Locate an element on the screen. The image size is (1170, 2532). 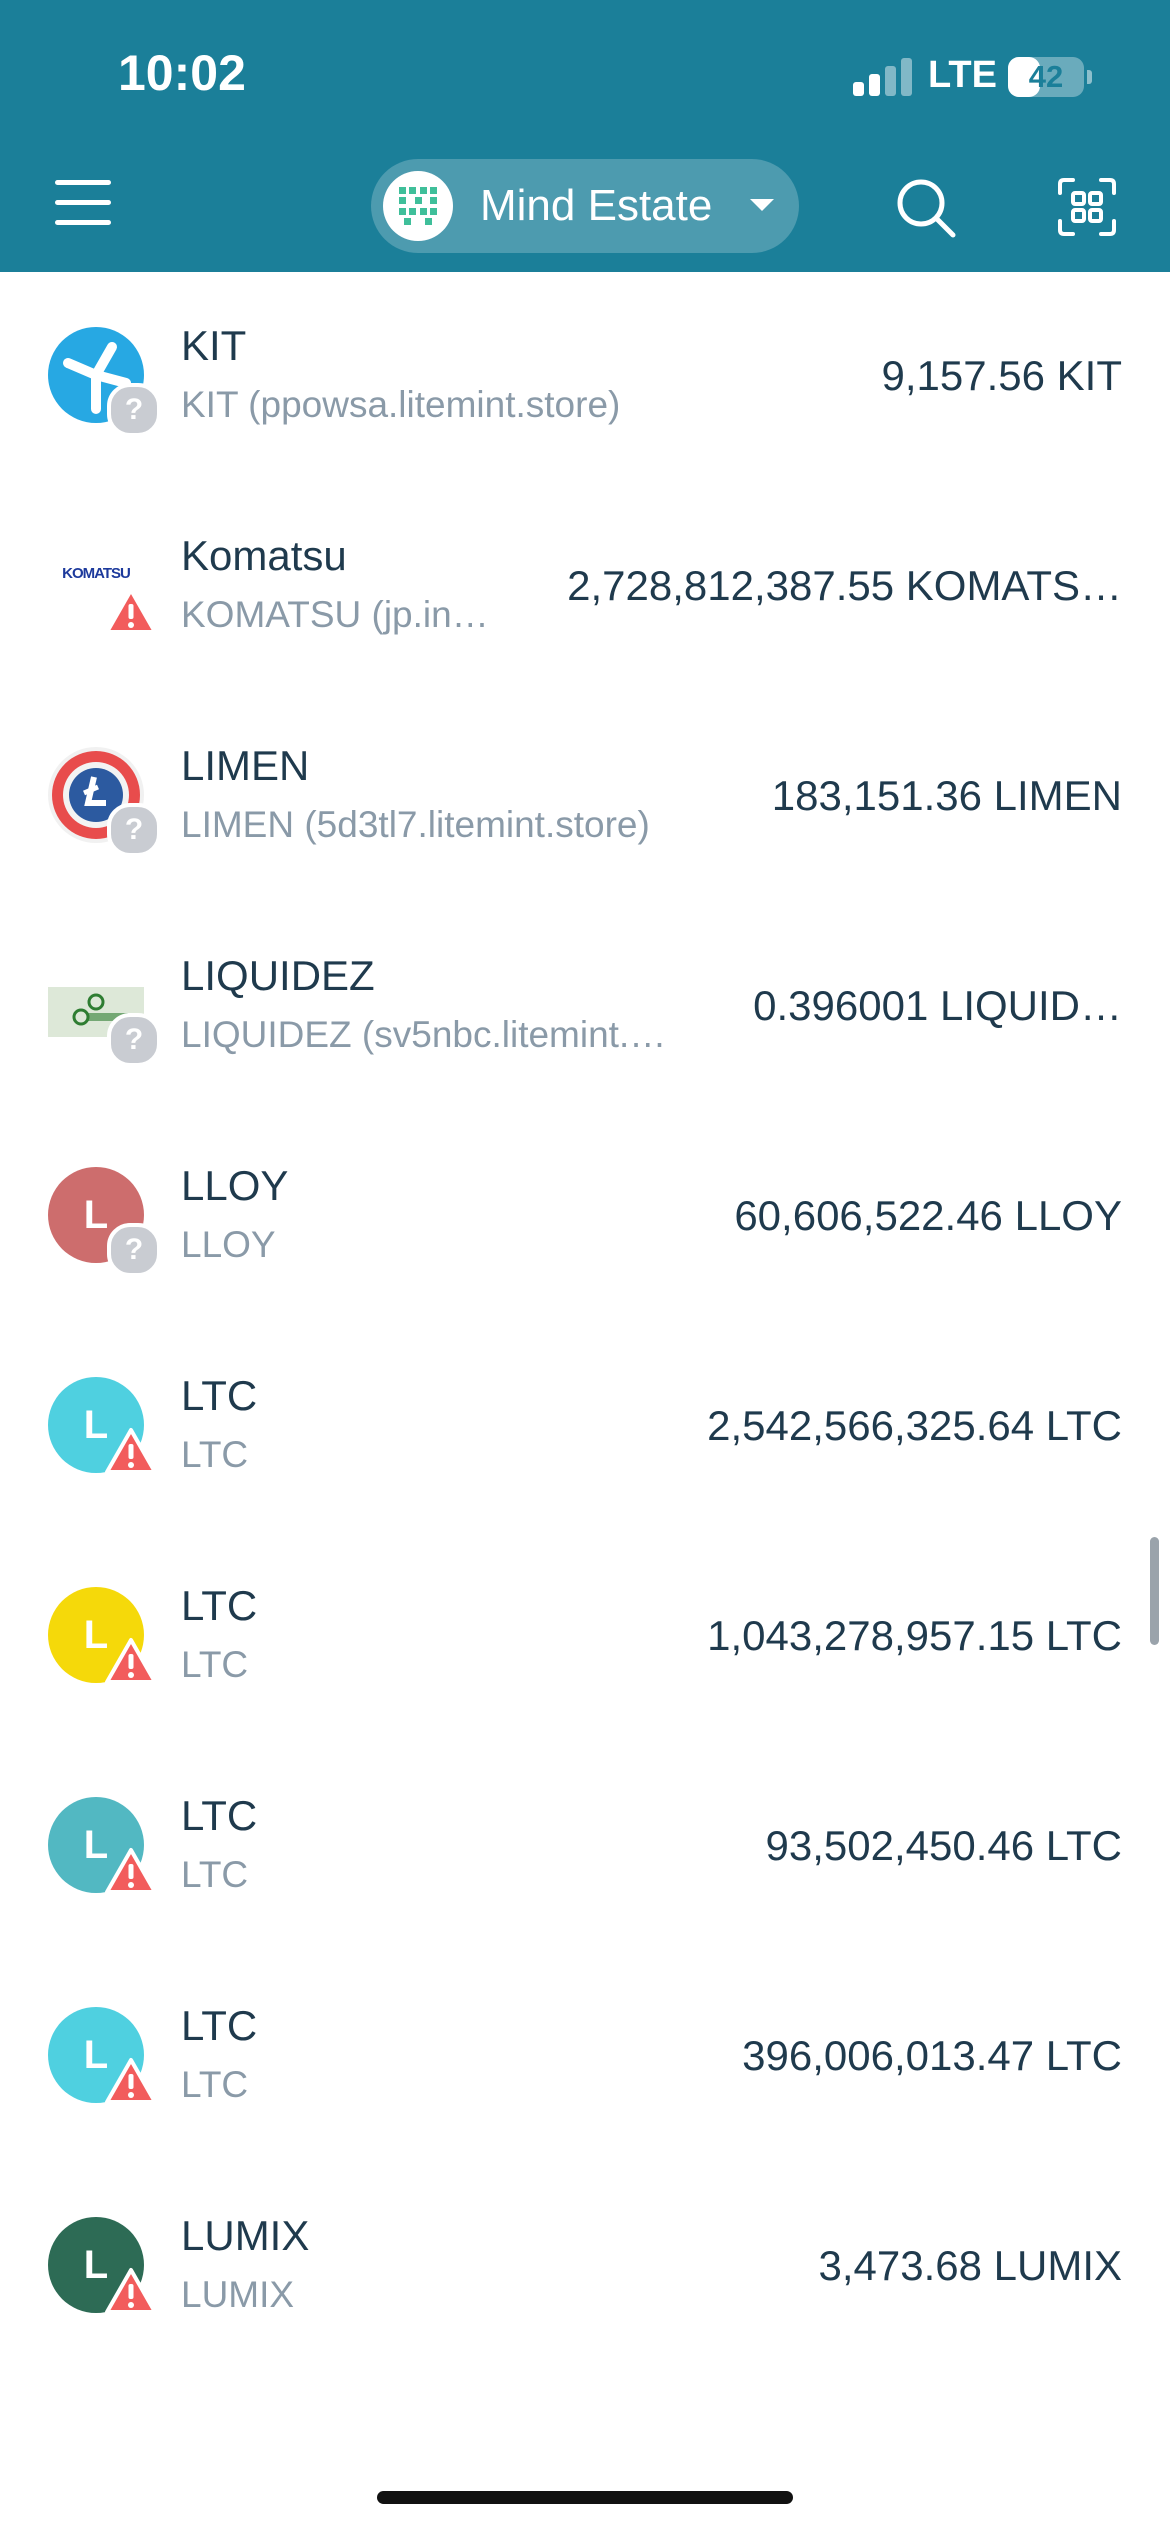
cellular-signal-icon is located at coordinates (883, 77).